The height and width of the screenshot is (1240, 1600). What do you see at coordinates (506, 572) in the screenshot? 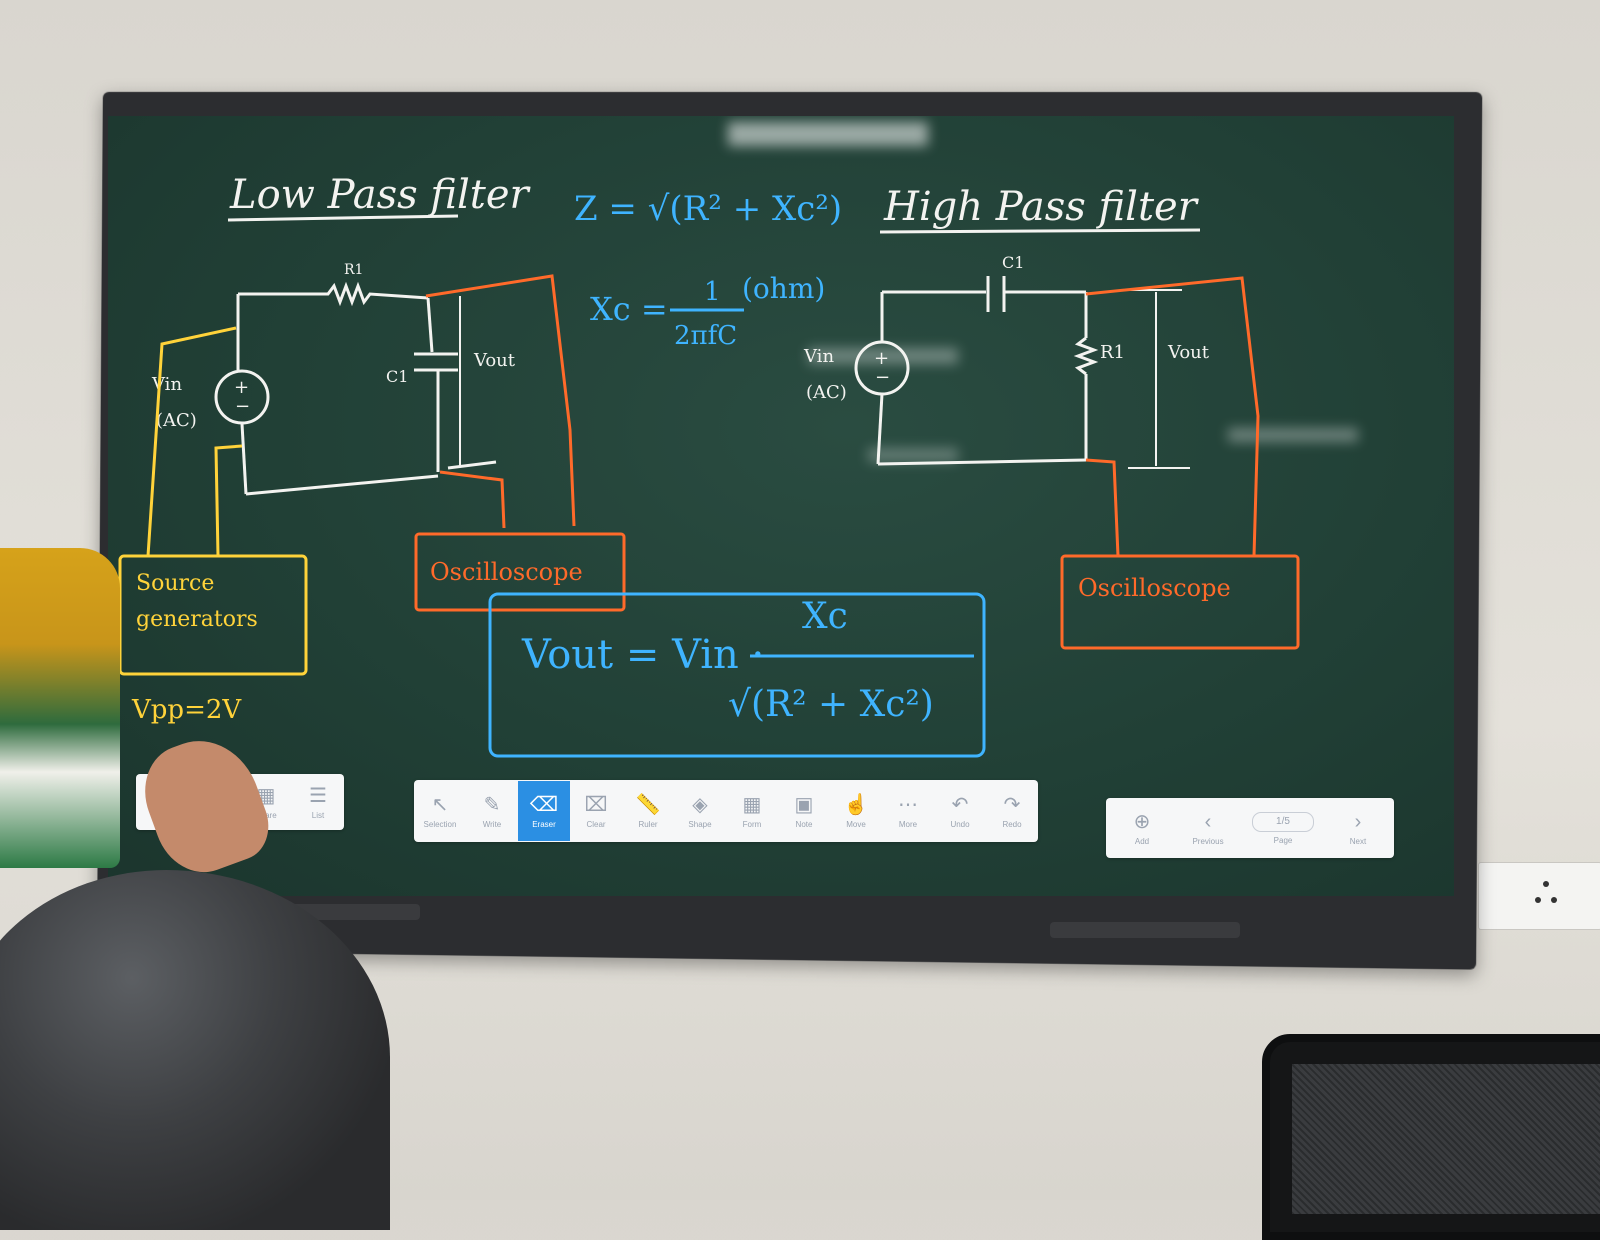
I see `lowpass-oscilloscope-label: Oscilloscope` at bounding box center [506, 572].